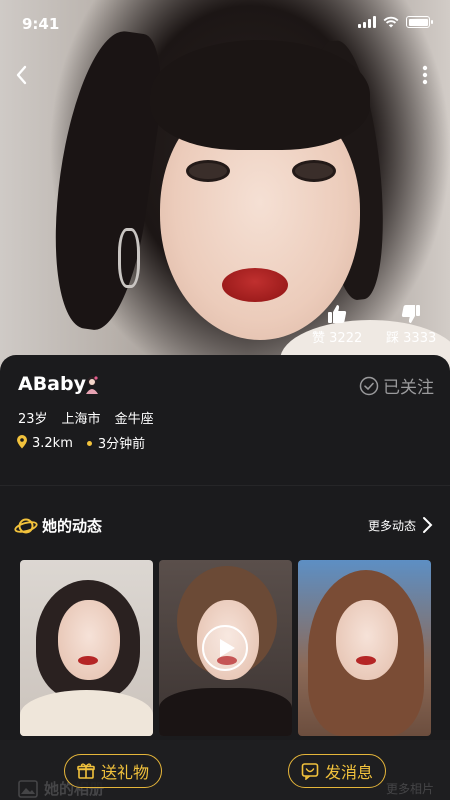 The width and height of the screenshot is (450, 800). What do you see at coordinates (346, 338) in the screenshot?
I see `like-count: 3222` at bounding box center [346, 338].